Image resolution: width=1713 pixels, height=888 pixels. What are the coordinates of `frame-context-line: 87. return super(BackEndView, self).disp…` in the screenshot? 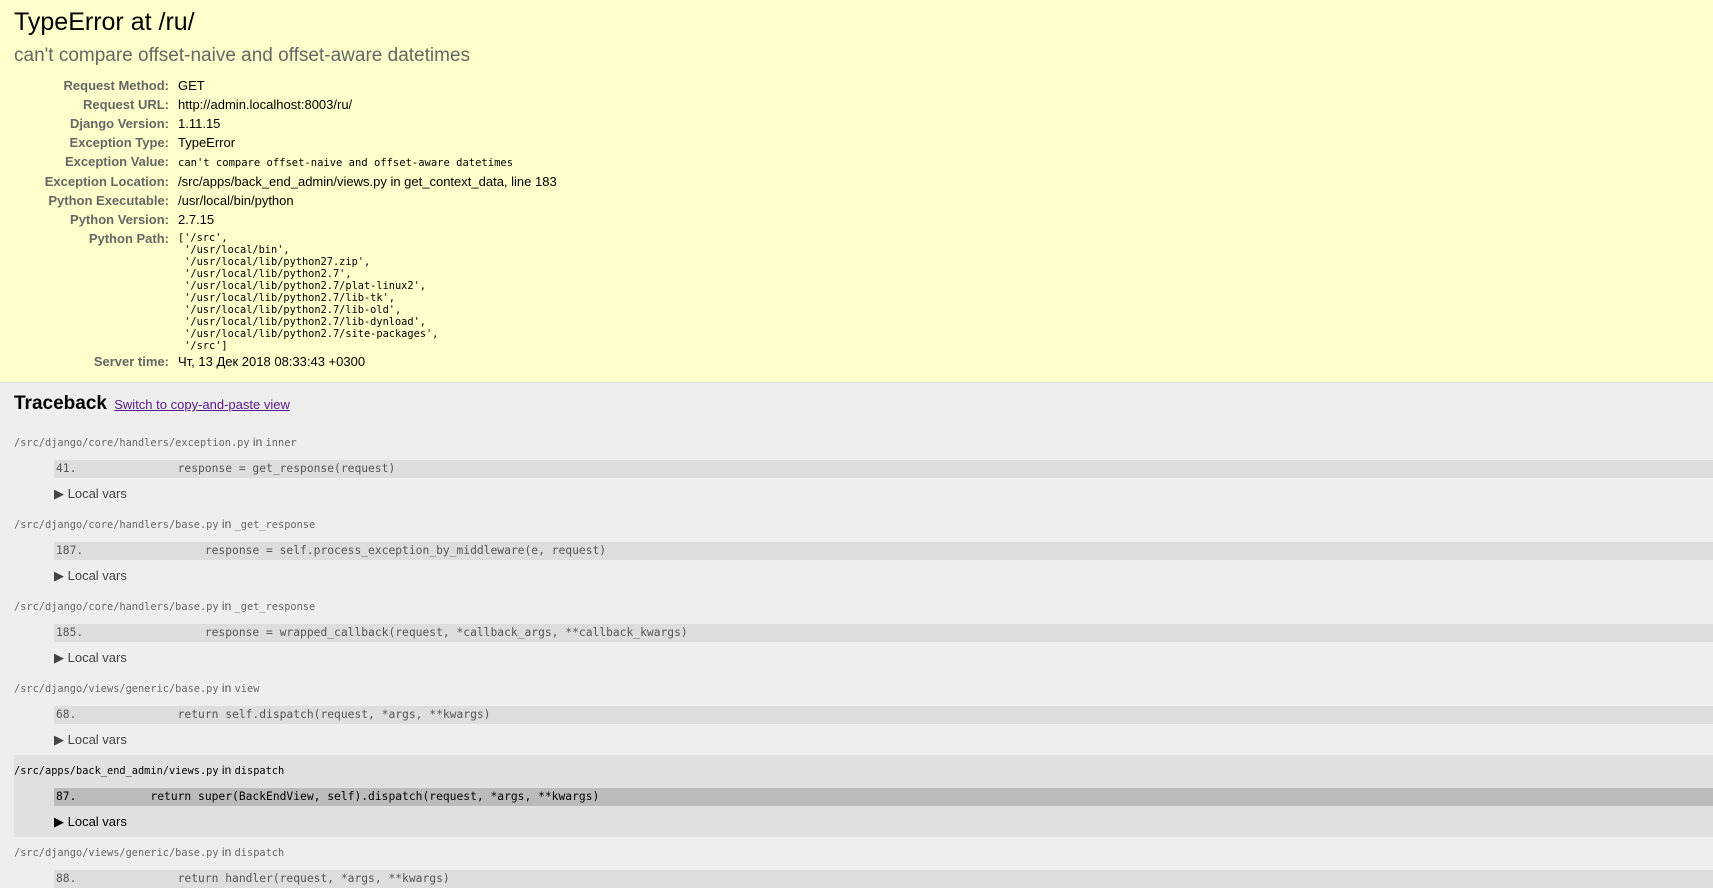 It's located at (883, 797).